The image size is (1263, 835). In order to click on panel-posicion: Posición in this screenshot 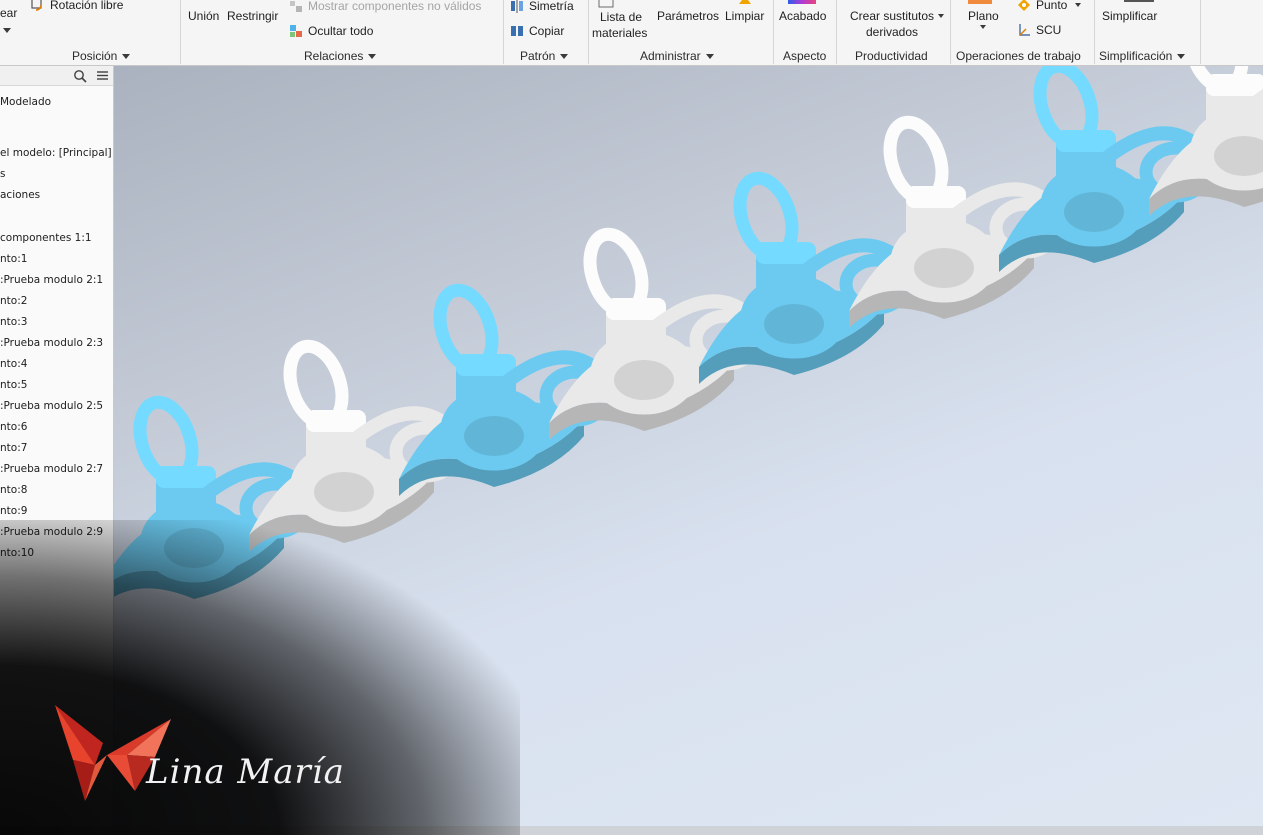, I will do `click(101, 56)`.